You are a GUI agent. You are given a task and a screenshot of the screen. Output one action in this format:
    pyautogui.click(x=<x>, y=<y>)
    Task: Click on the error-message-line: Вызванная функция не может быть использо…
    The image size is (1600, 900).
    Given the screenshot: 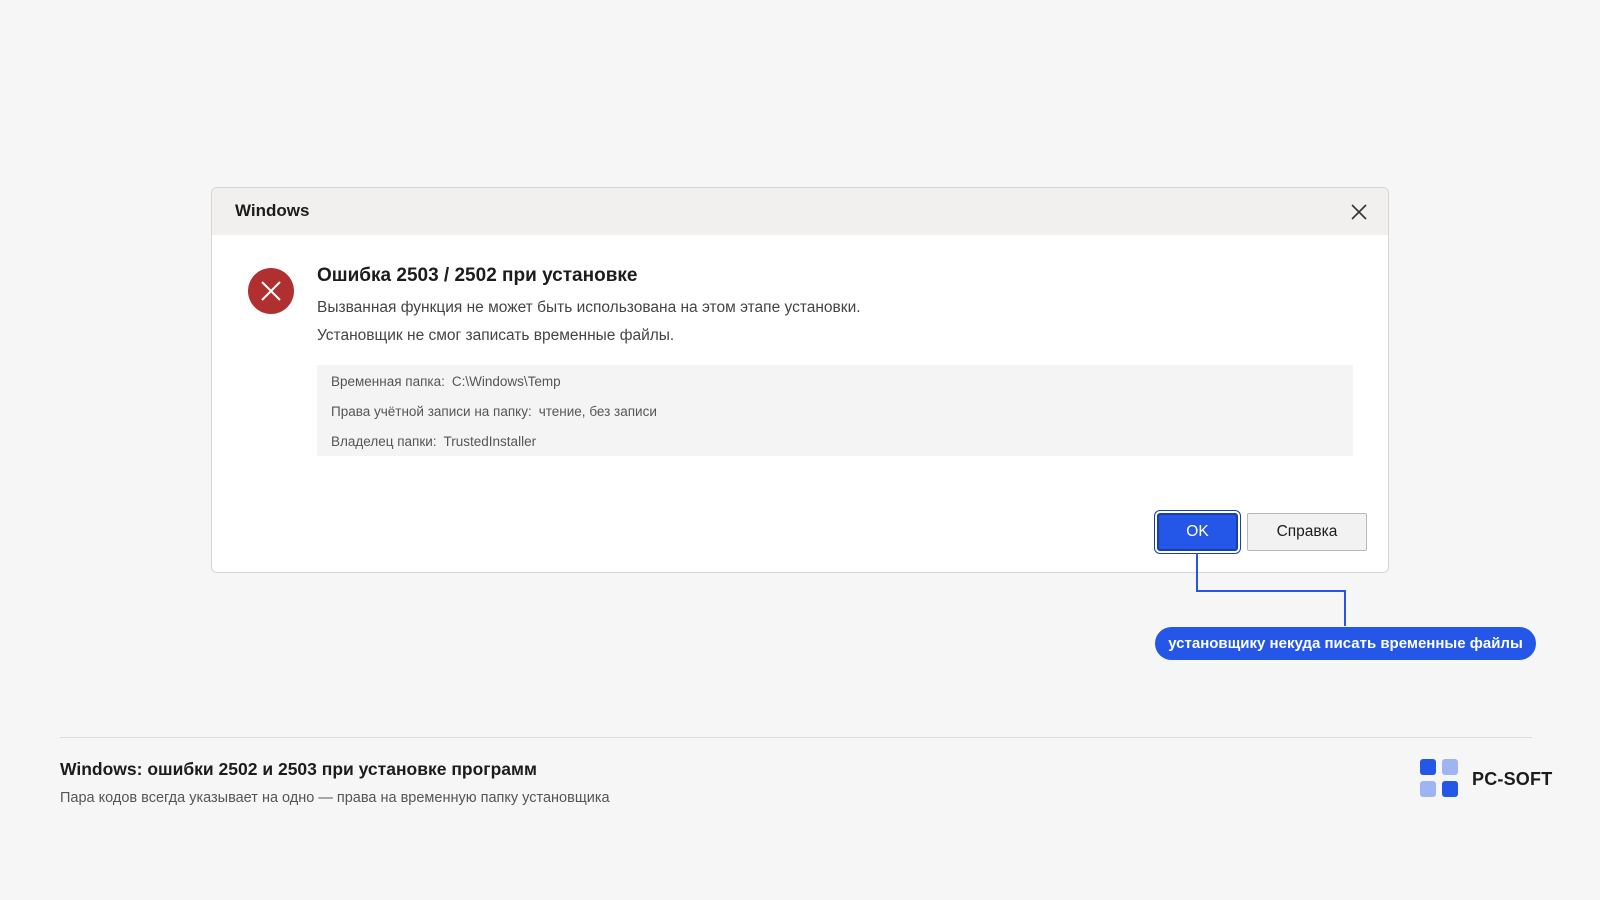 What is the action you would take?
    pyautogui.click(x=589, y=307)
    